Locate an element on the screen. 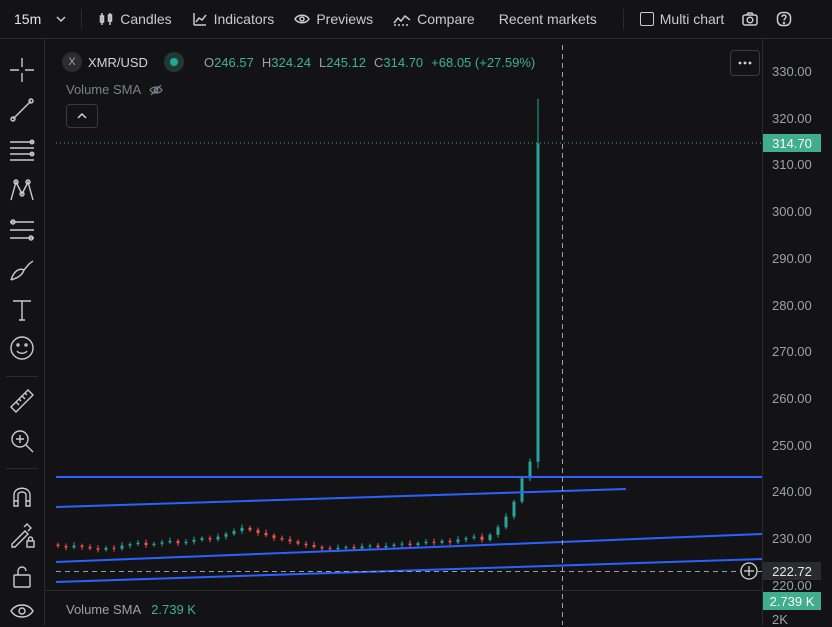 Image resolution: width=832 pixels, height=627 pixels. high-value: 324.24 is located at coordinates (291, 62).